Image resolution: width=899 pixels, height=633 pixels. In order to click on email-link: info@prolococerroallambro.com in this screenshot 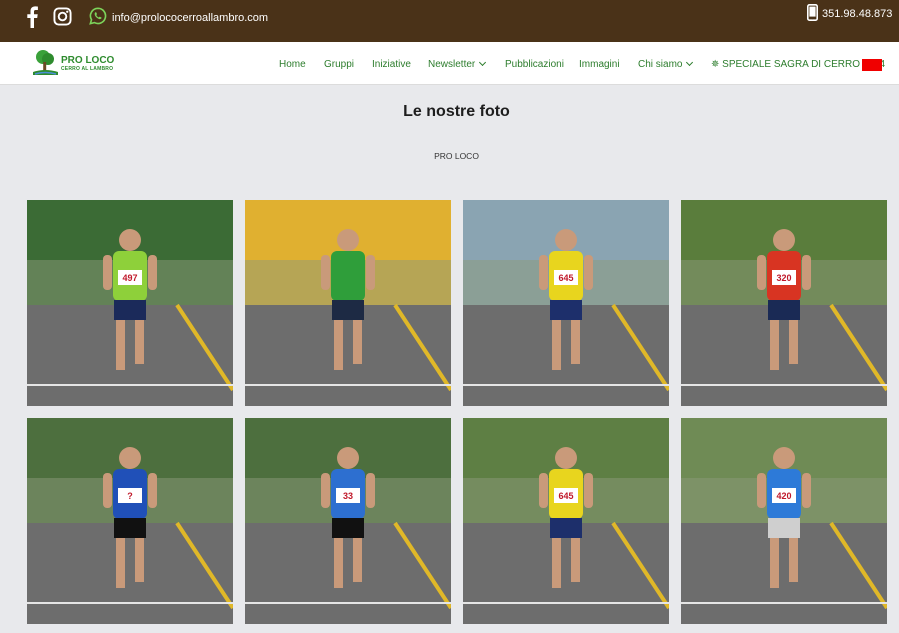, I will do `click(190, 18)`.